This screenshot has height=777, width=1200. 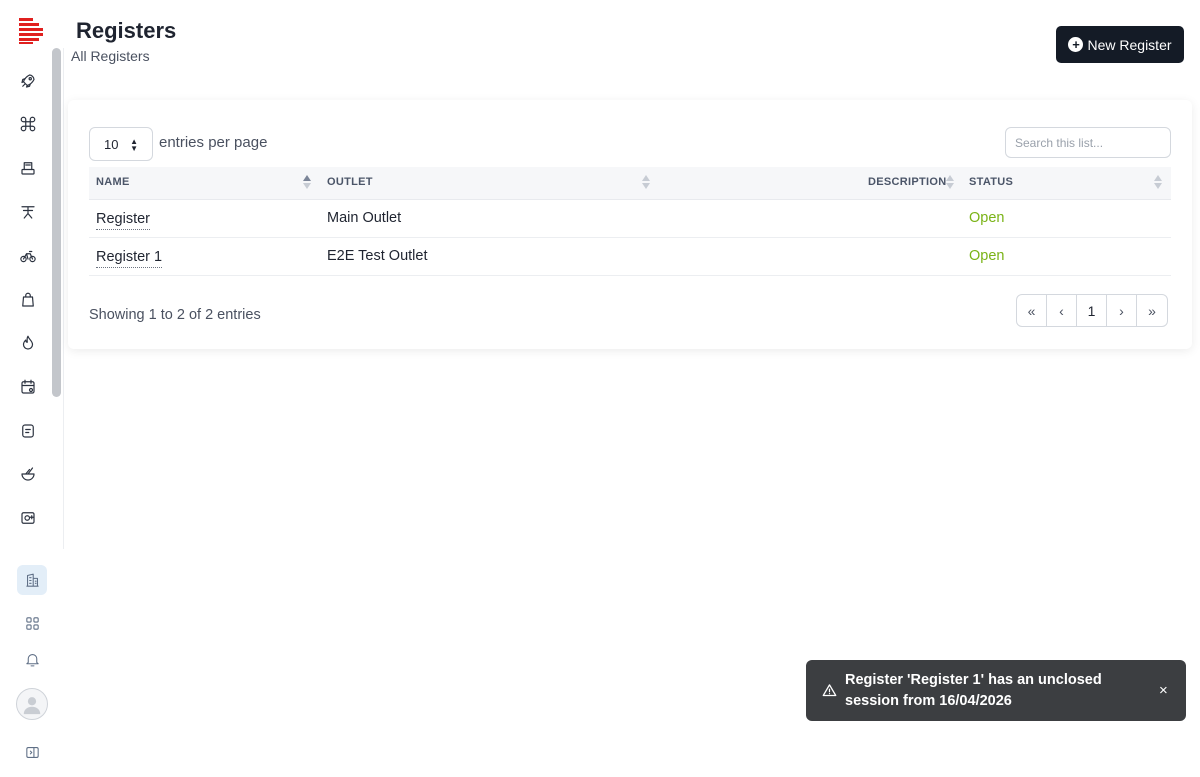 I want to click on sidebar-toggle-icon, so click(x=32, y=752).